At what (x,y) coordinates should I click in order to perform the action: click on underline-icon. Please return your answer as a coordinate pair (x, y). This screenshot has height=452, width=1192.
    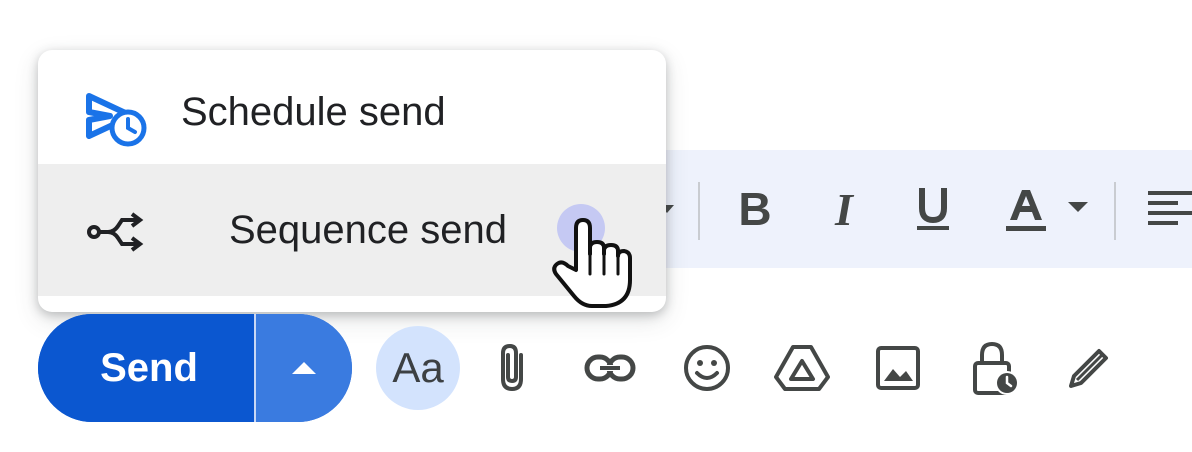
    Looking at the image, I should click on (933, 209).